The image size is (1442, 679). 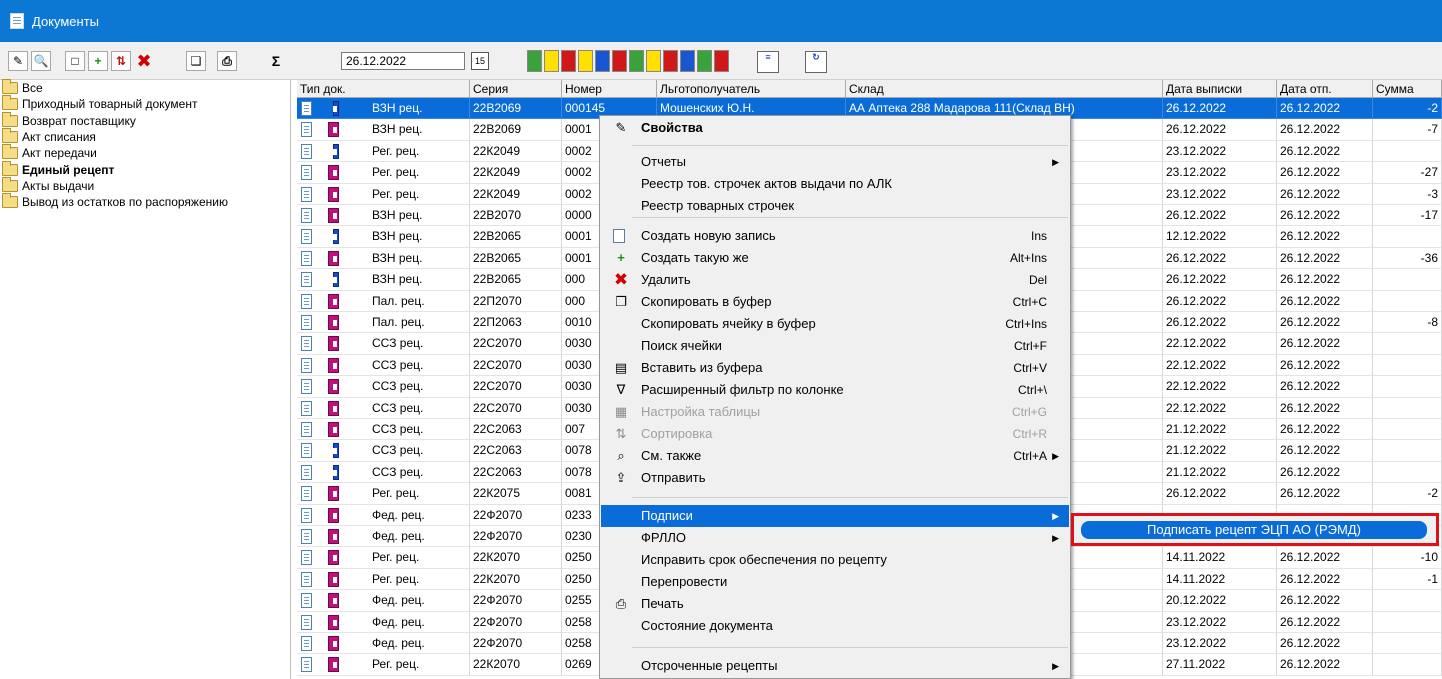 What do you see at coordinates (41, 61) in the screenshot?
I see `preview-icon: 🔍` at bounding box center [41, 61].